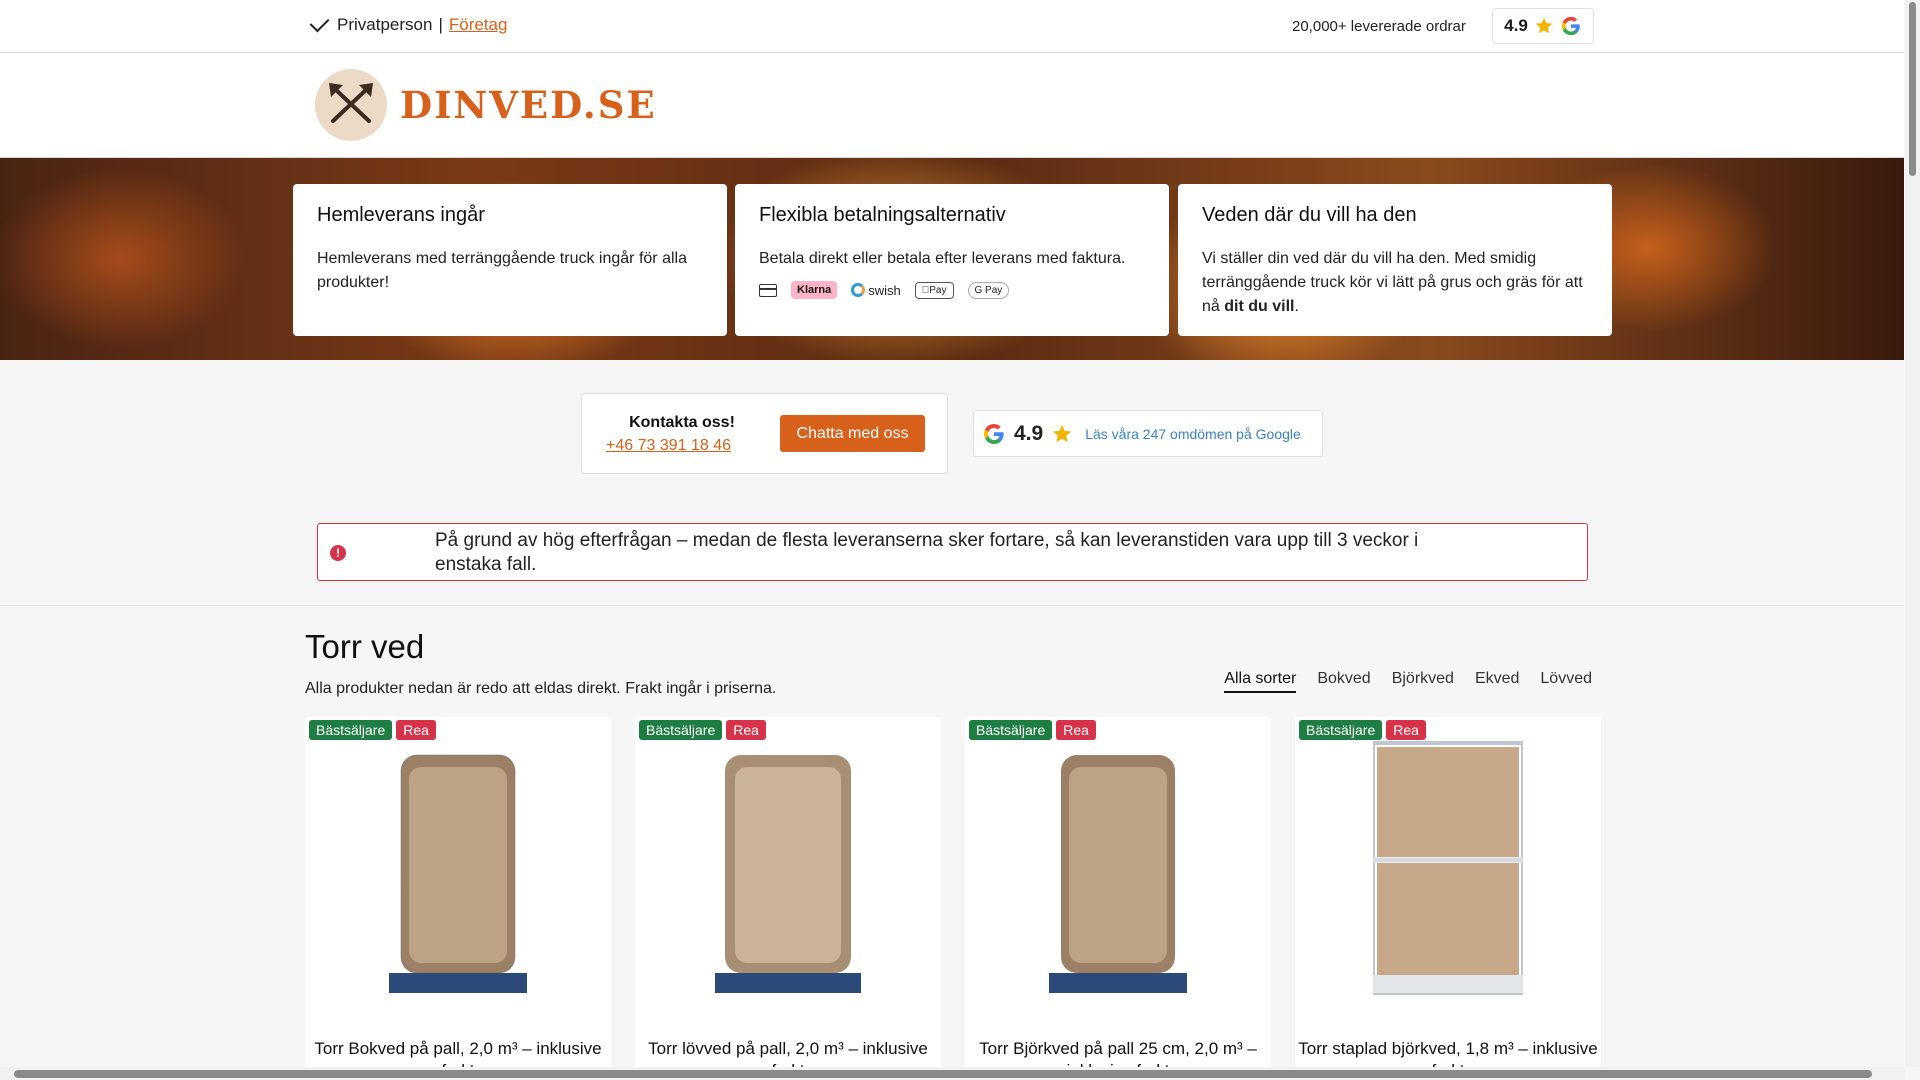 The image size is (1920, 1080). Describe the element at coordinates (884, 290) in the screenshot. I see `swish-label: swish` at that location.